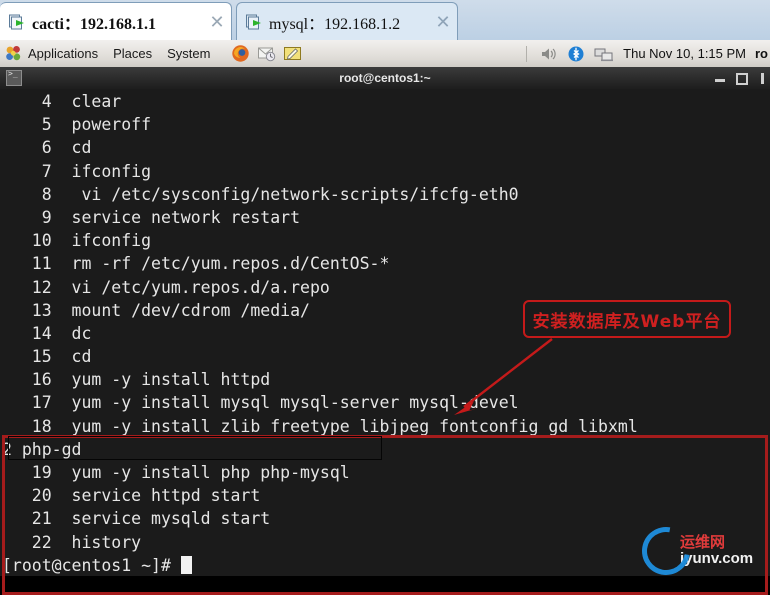 The height and width of the screenshot is (595, 770). What do you see at coordinates (131, 496) in the screenshot?
I see `terminal-line: 20 service httpd start` at bounding box center [131, 496].